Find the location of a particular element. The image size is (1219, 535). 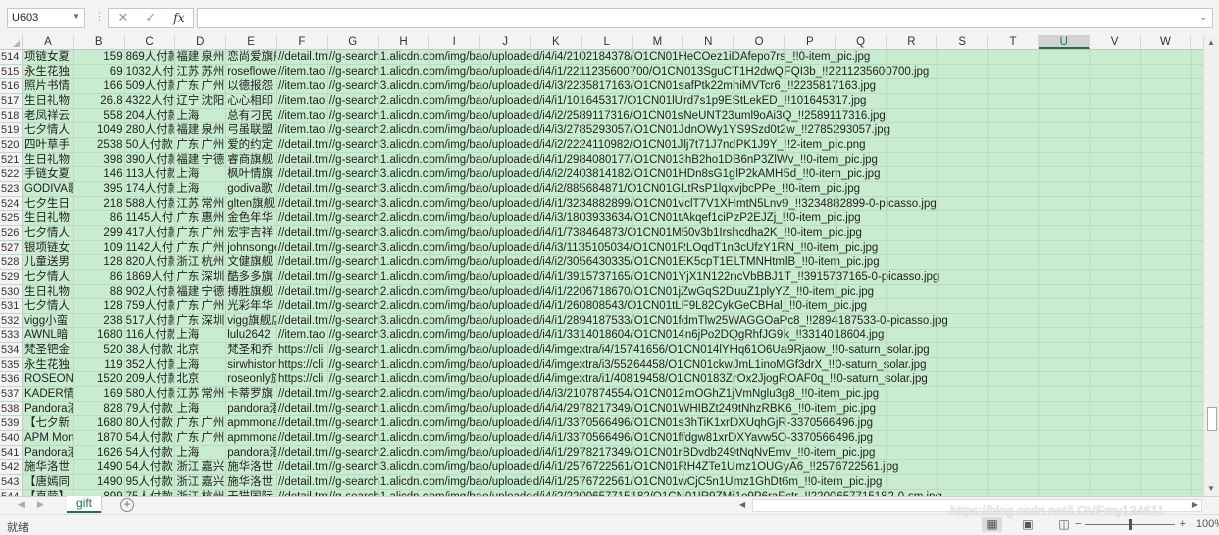

chevron-down-icon: ▼ is located at coordinates (76, 16).